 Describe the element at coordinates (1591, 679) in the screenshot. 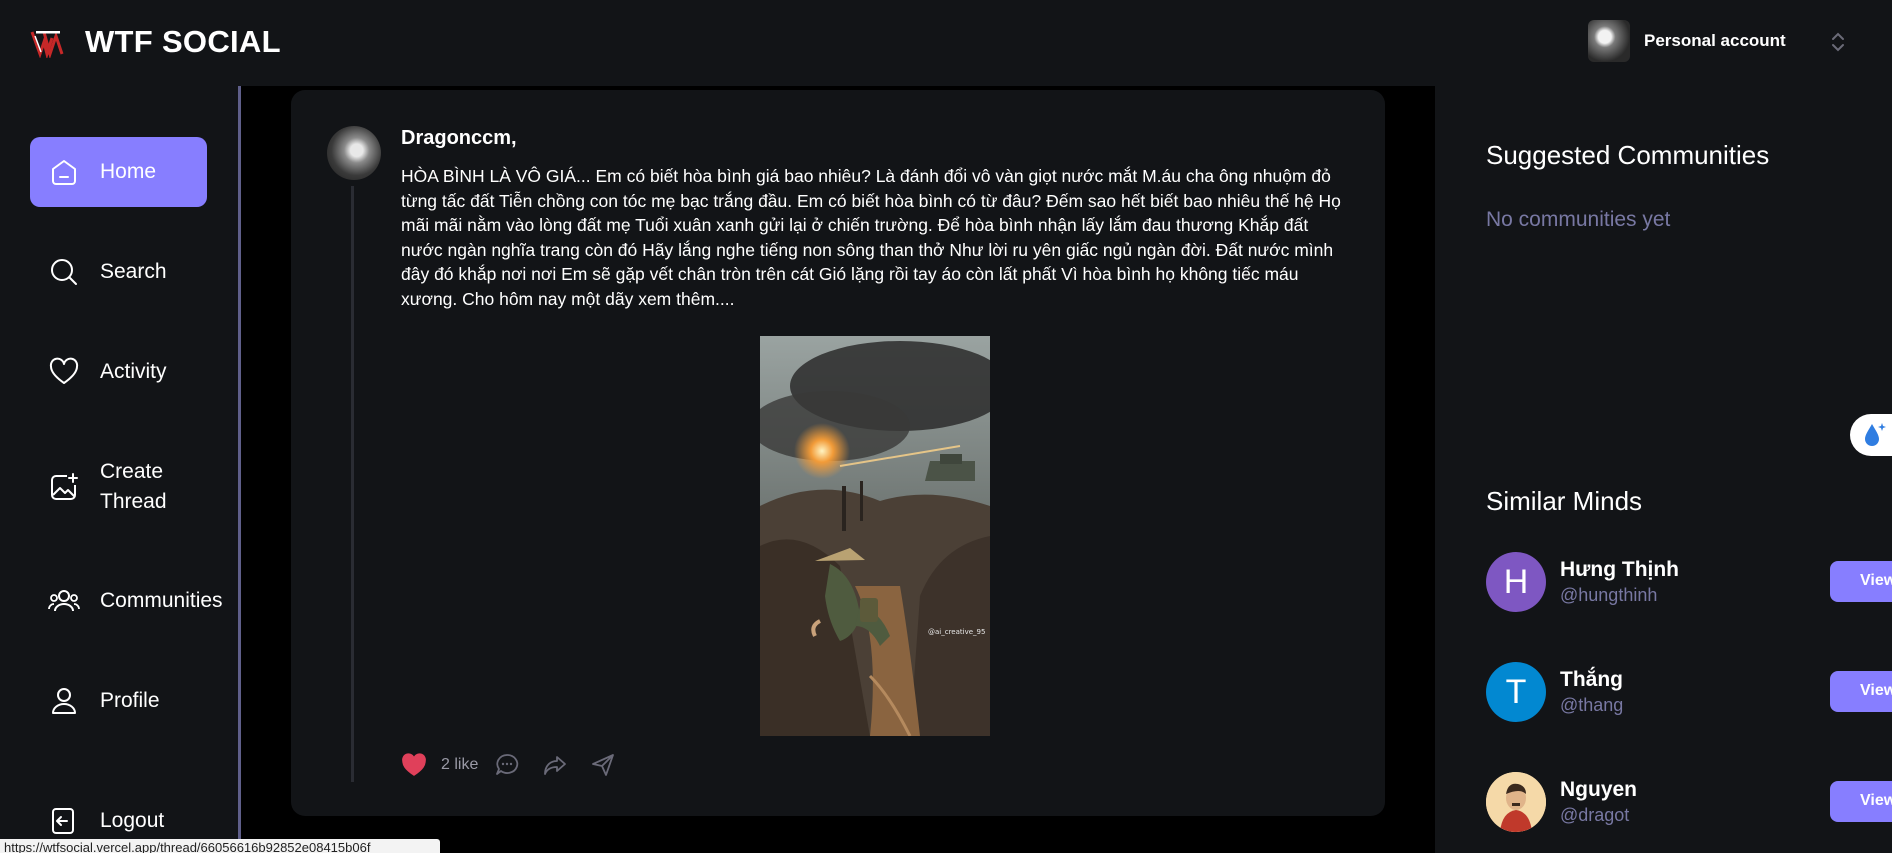

I see `user-name: Thắng` at that location.